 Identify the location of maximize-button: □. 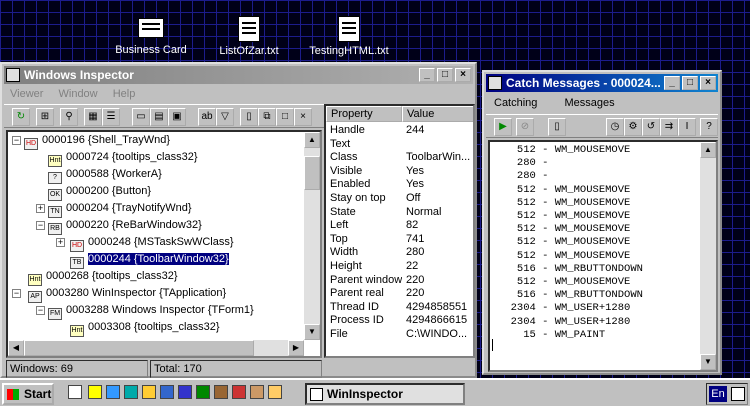
(445, 75).